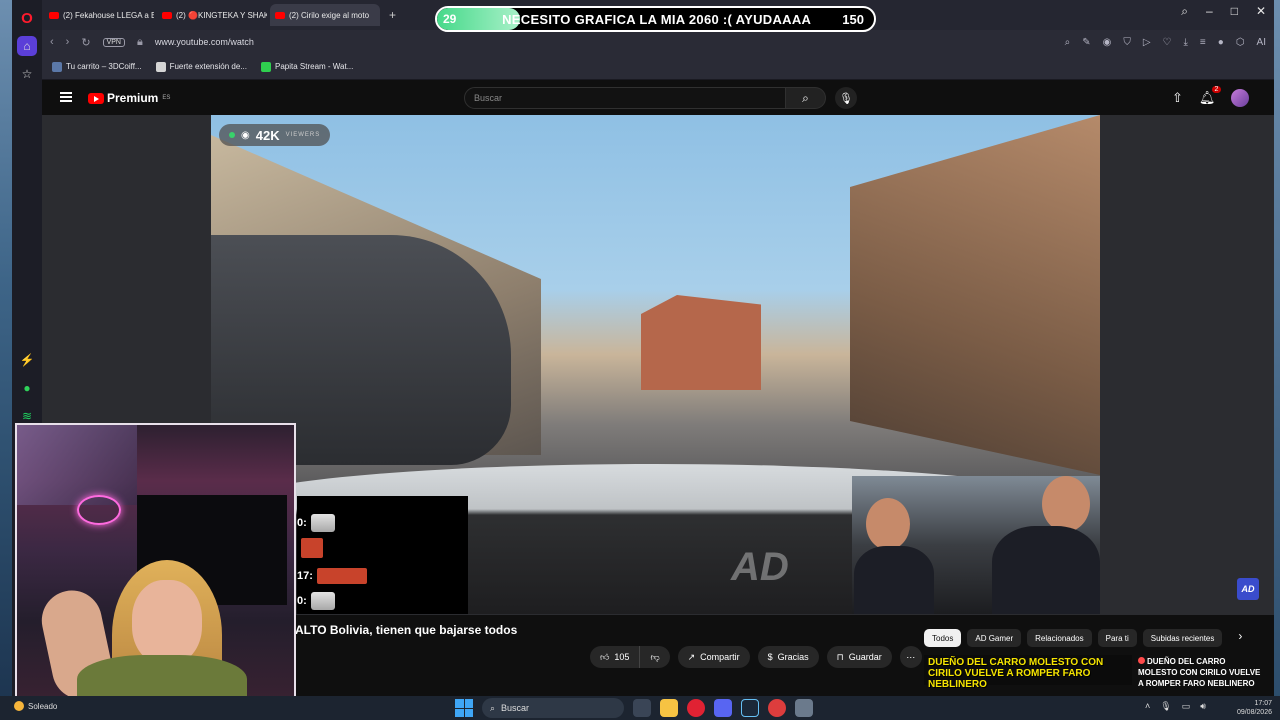 Image resolution: width=1280 pixels, height=720 pixels. Describe the element at coordinates (406, 630) in the screenshot. I see `video-title: ALTO Bolivia, tienen que bajarse todos` at that location.